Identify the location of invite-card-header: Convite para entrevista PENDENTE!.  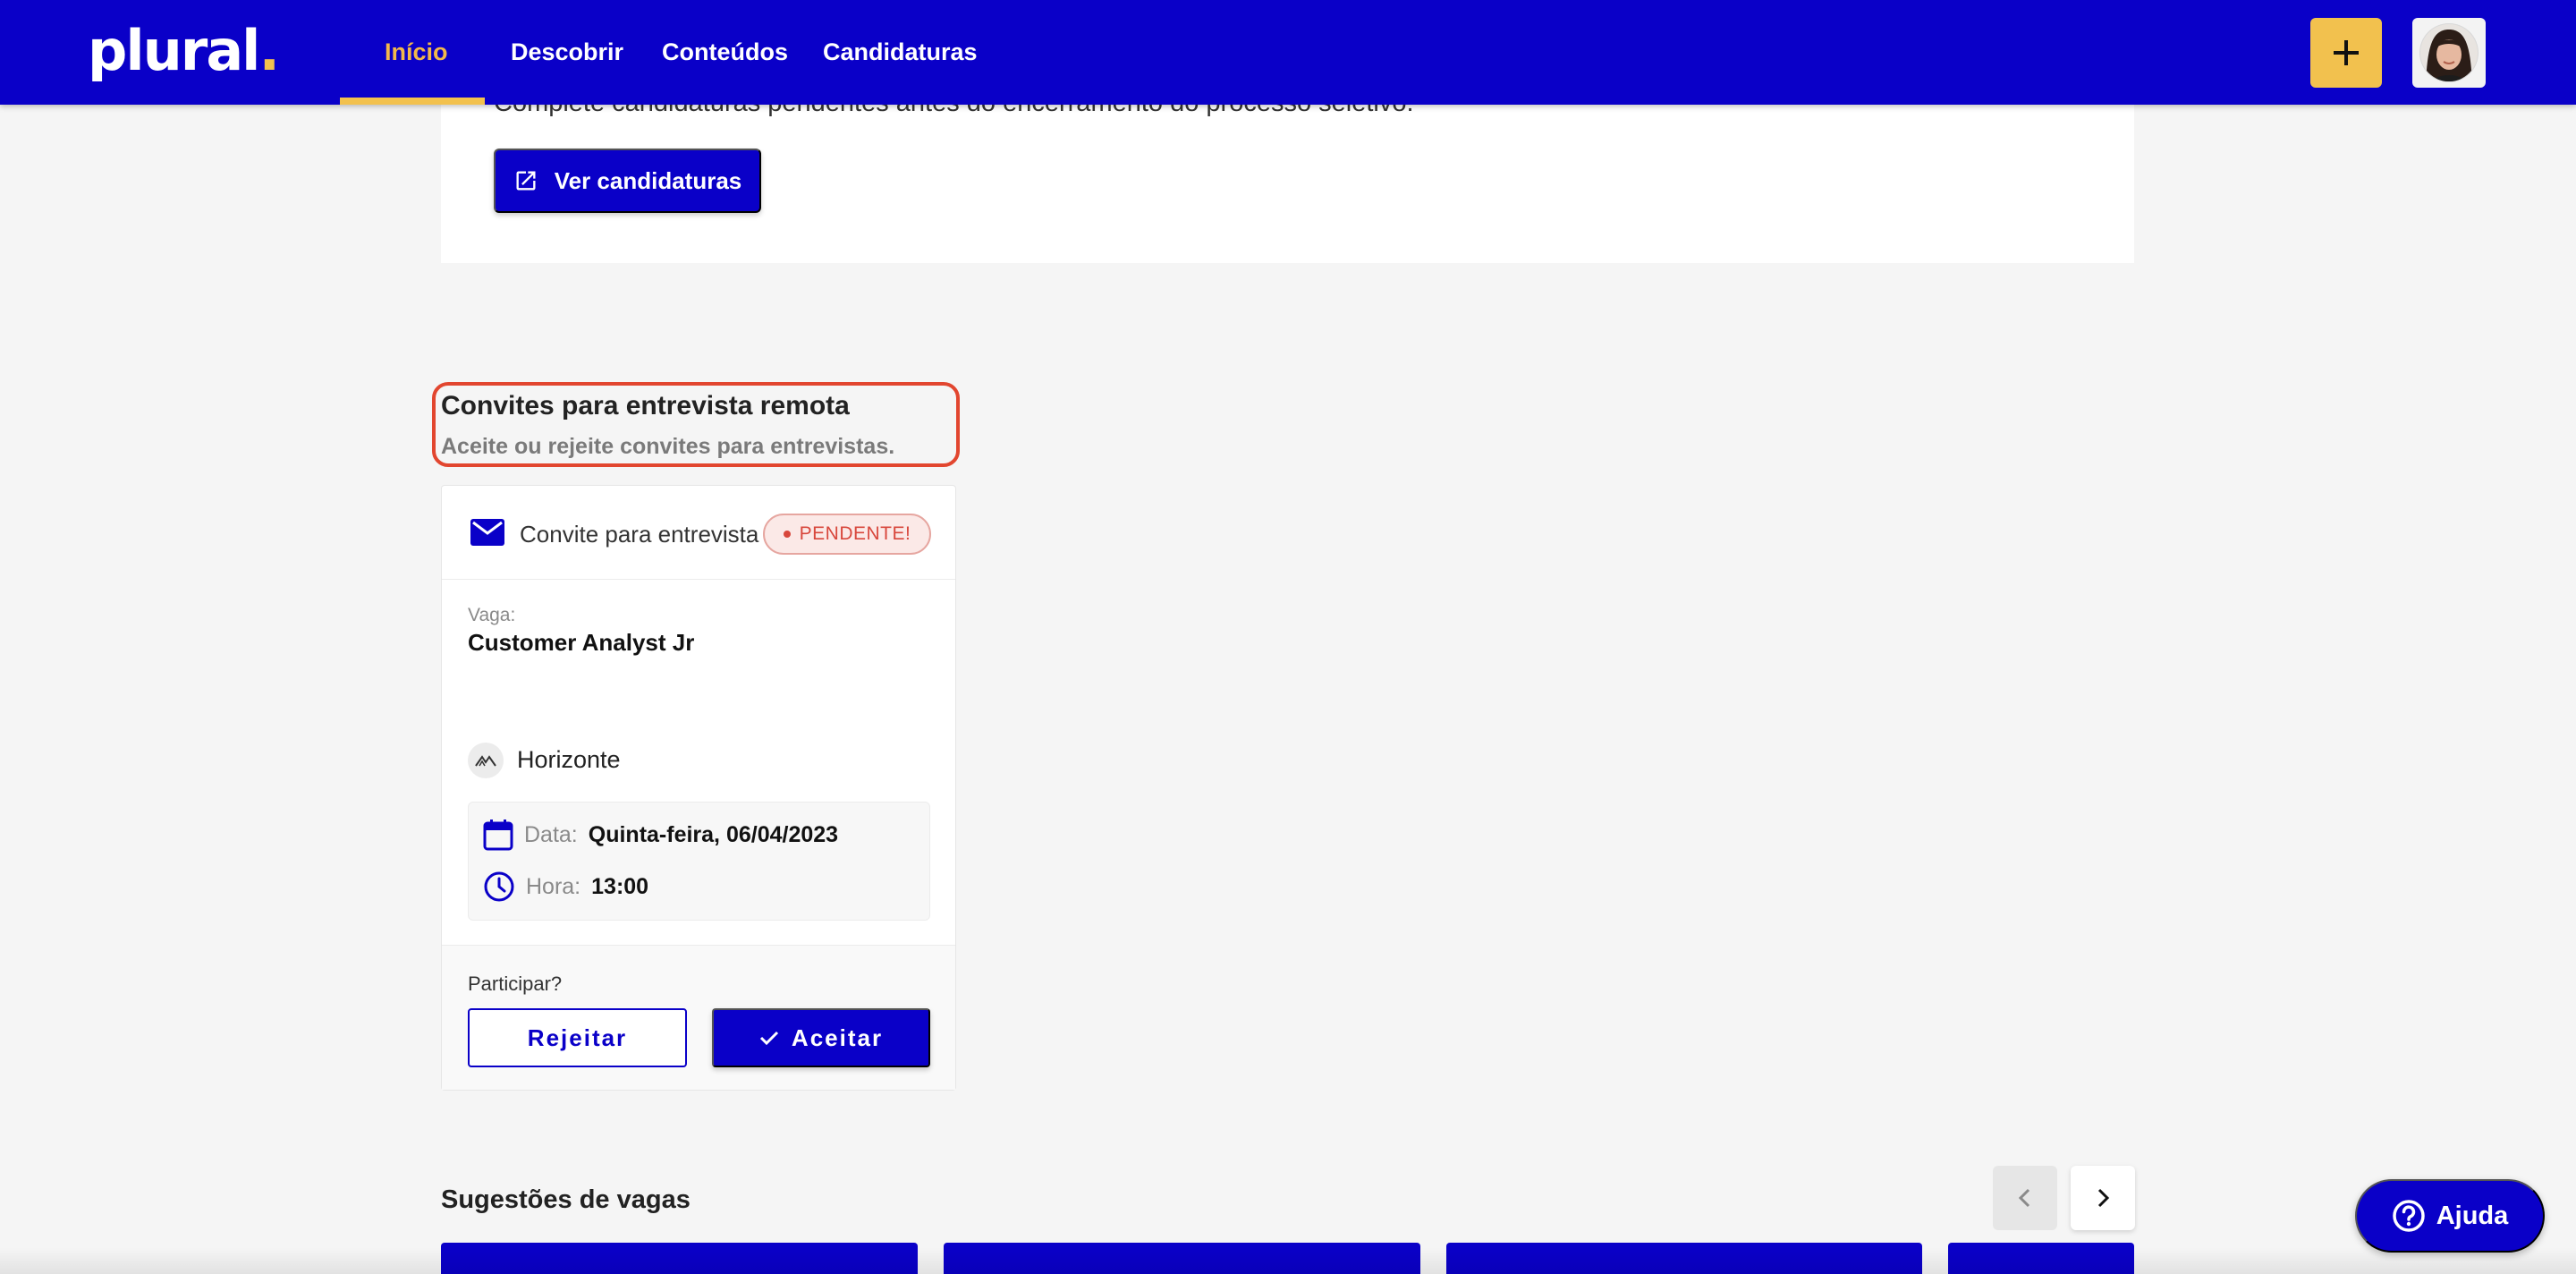
(698, 533).